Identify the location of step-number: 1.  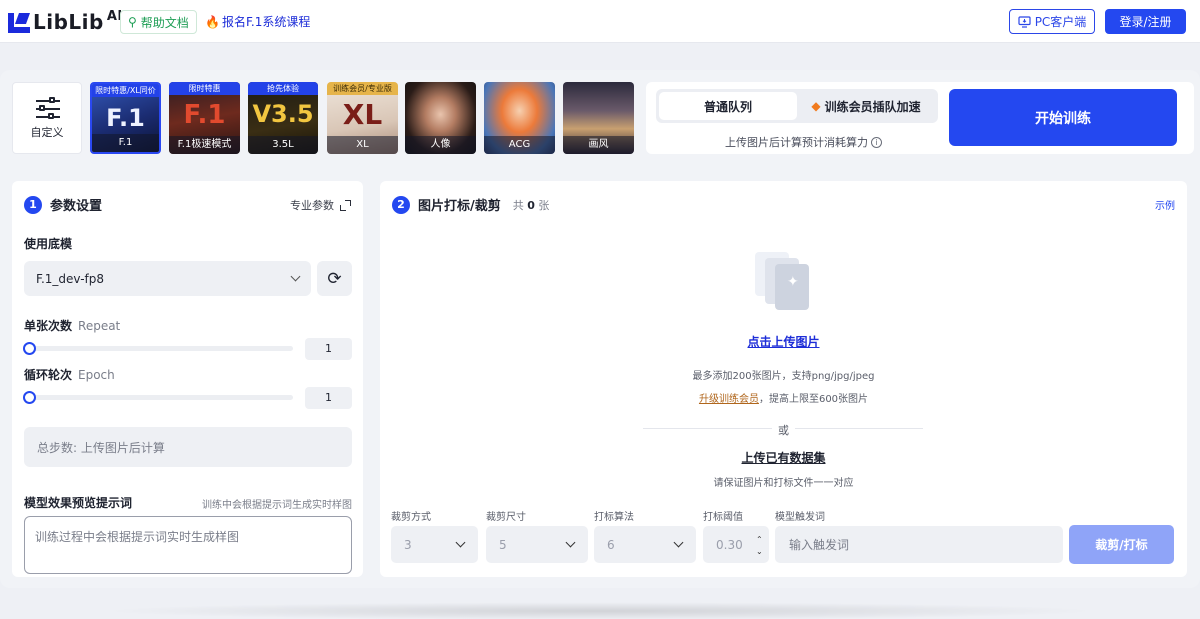
(33, 204).